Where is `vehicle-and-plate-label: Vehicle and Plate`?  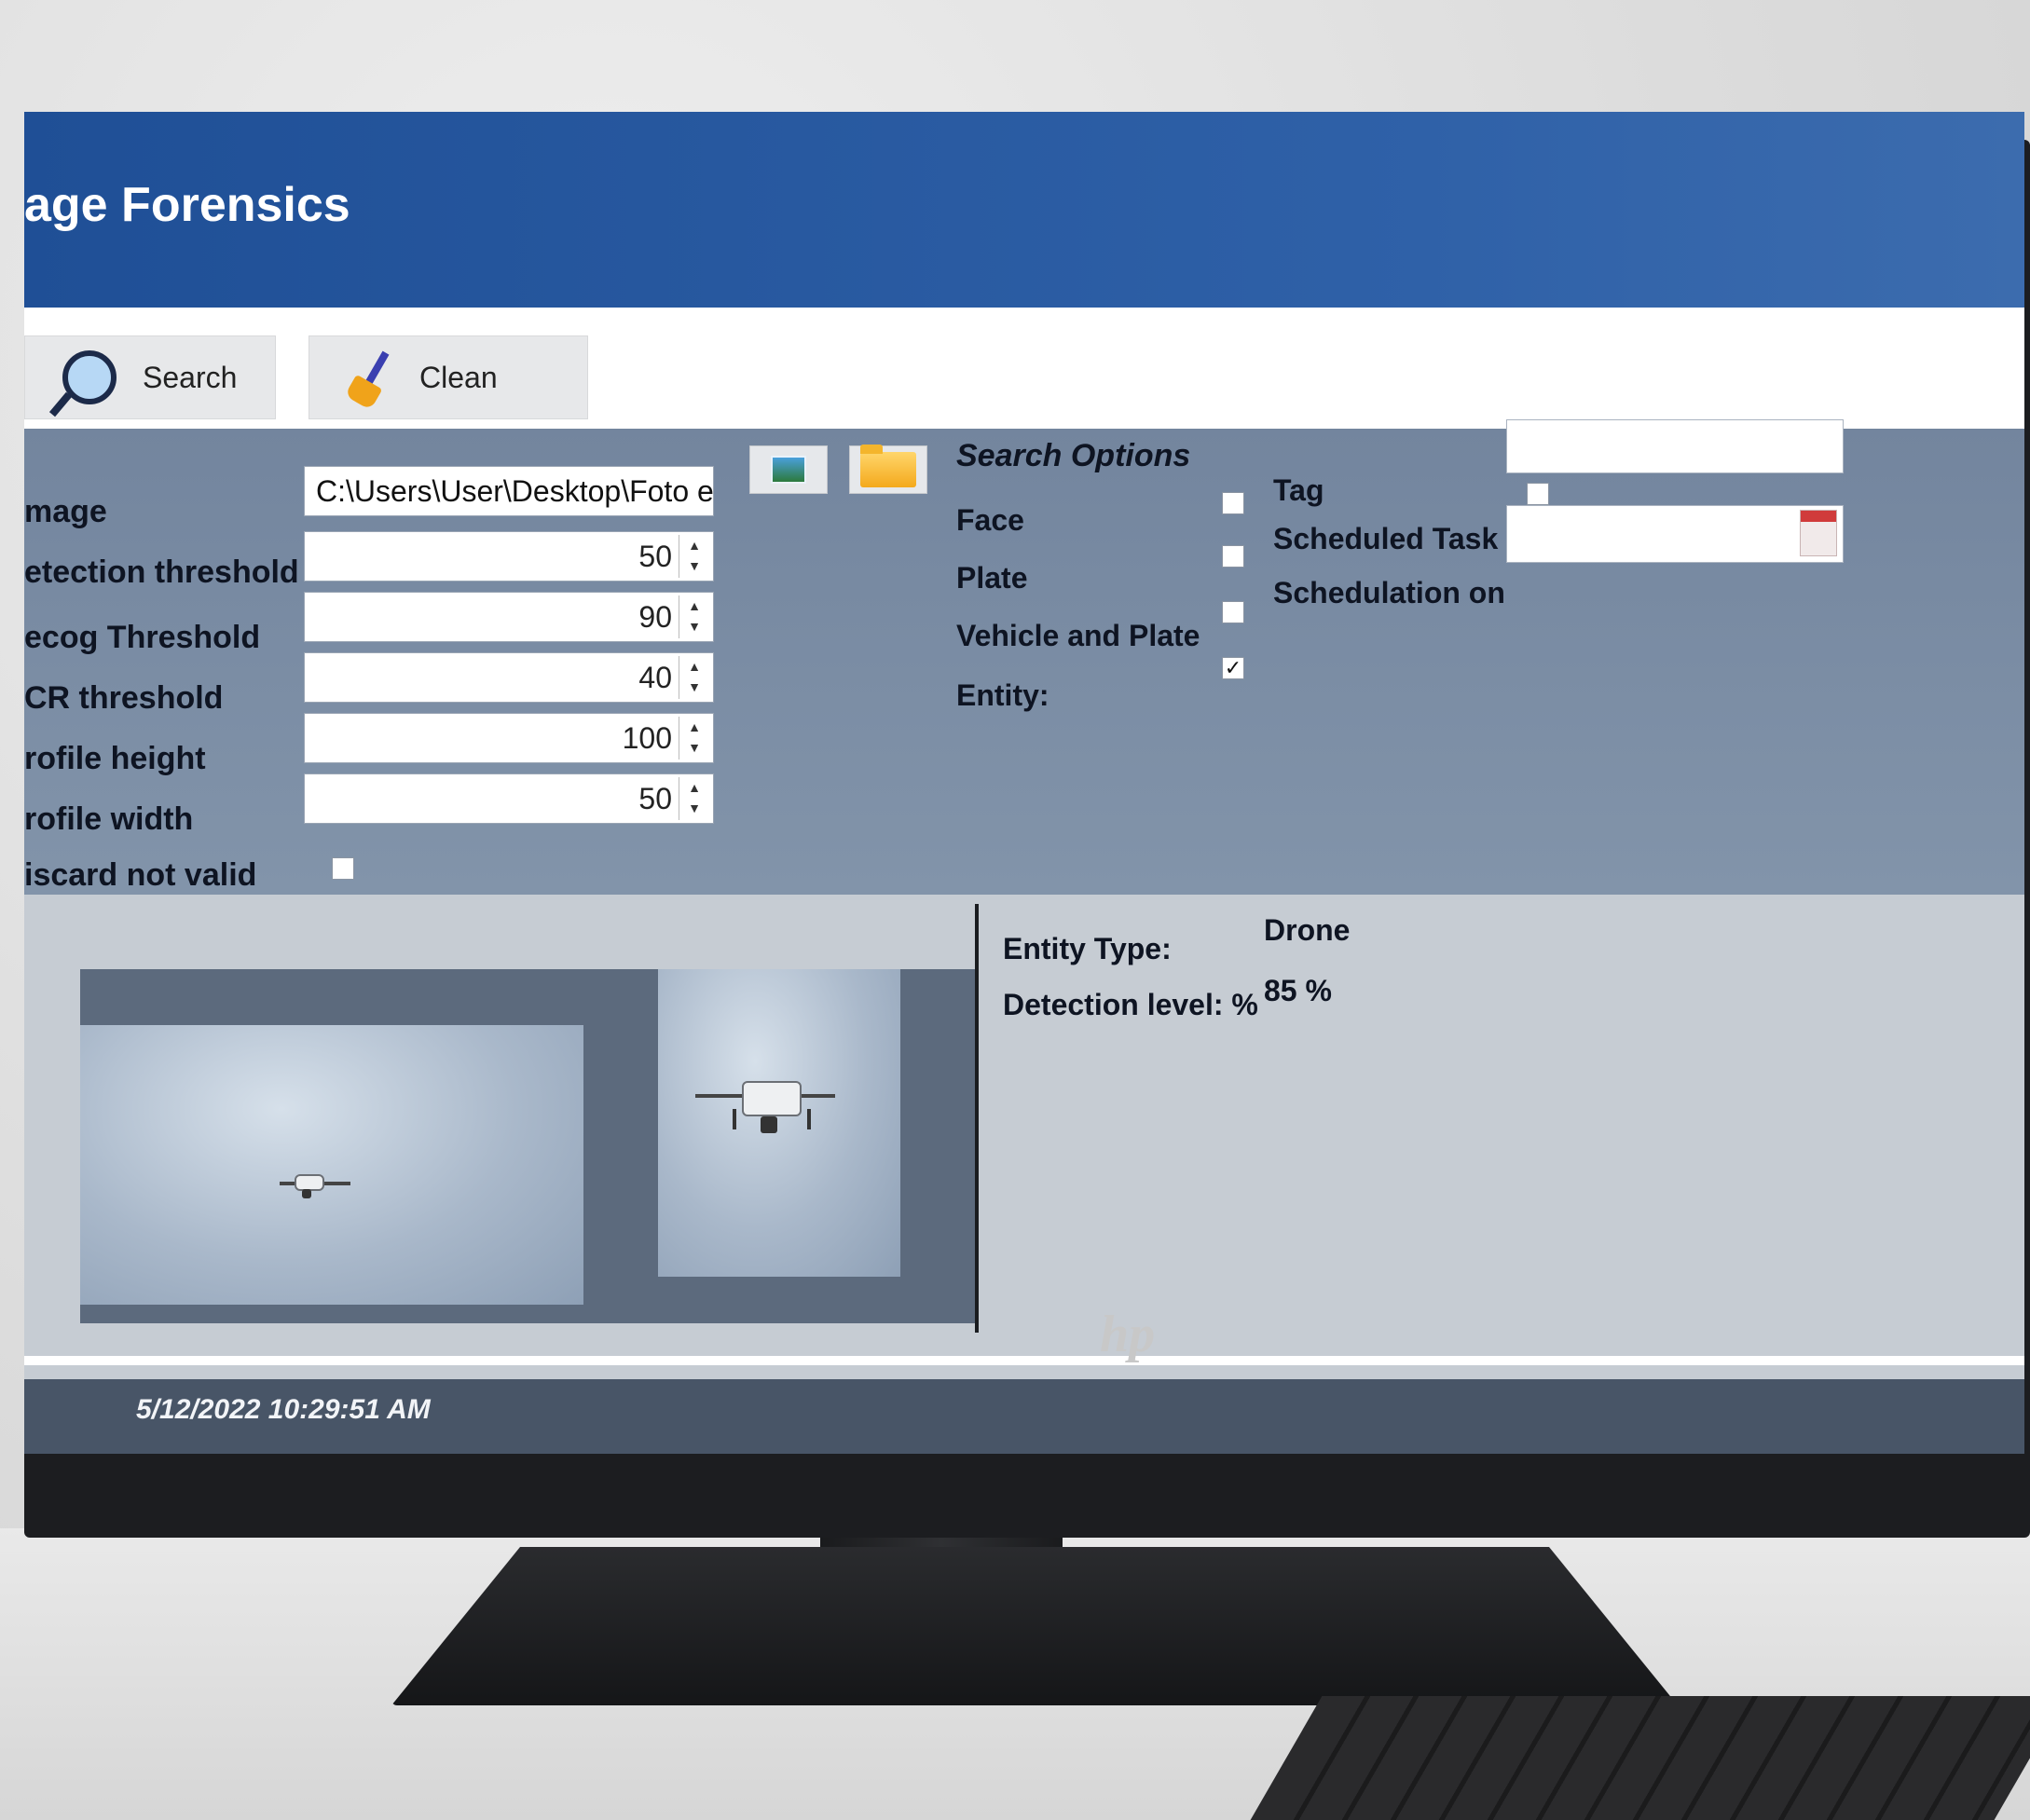
vehicle-and-plate-label: Vehicle and Plate is located at coordinates (1078, 635).